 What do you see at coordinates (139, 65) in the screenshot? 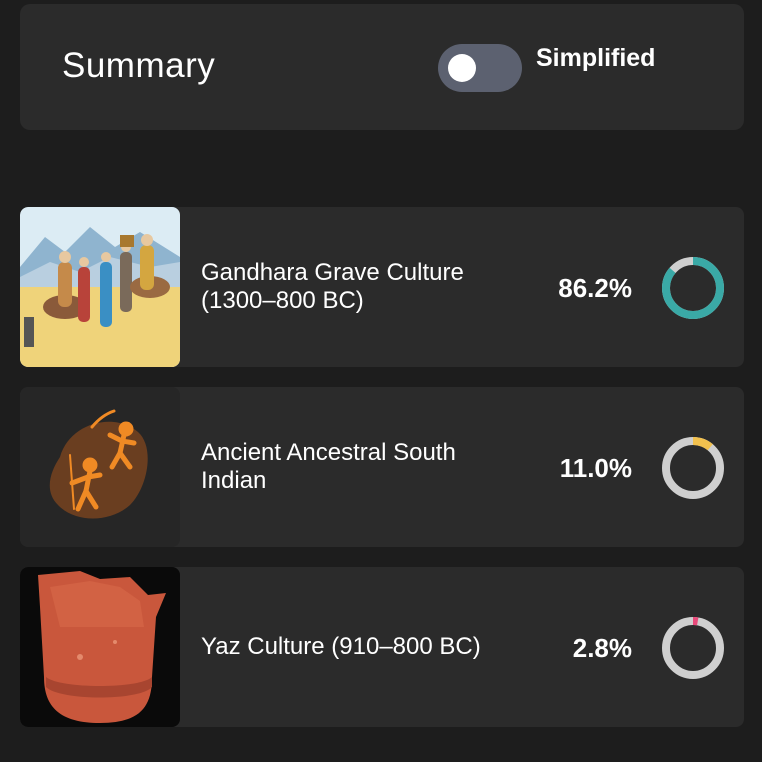
I see `page-title: Summary` at bounding box center [139, 65].